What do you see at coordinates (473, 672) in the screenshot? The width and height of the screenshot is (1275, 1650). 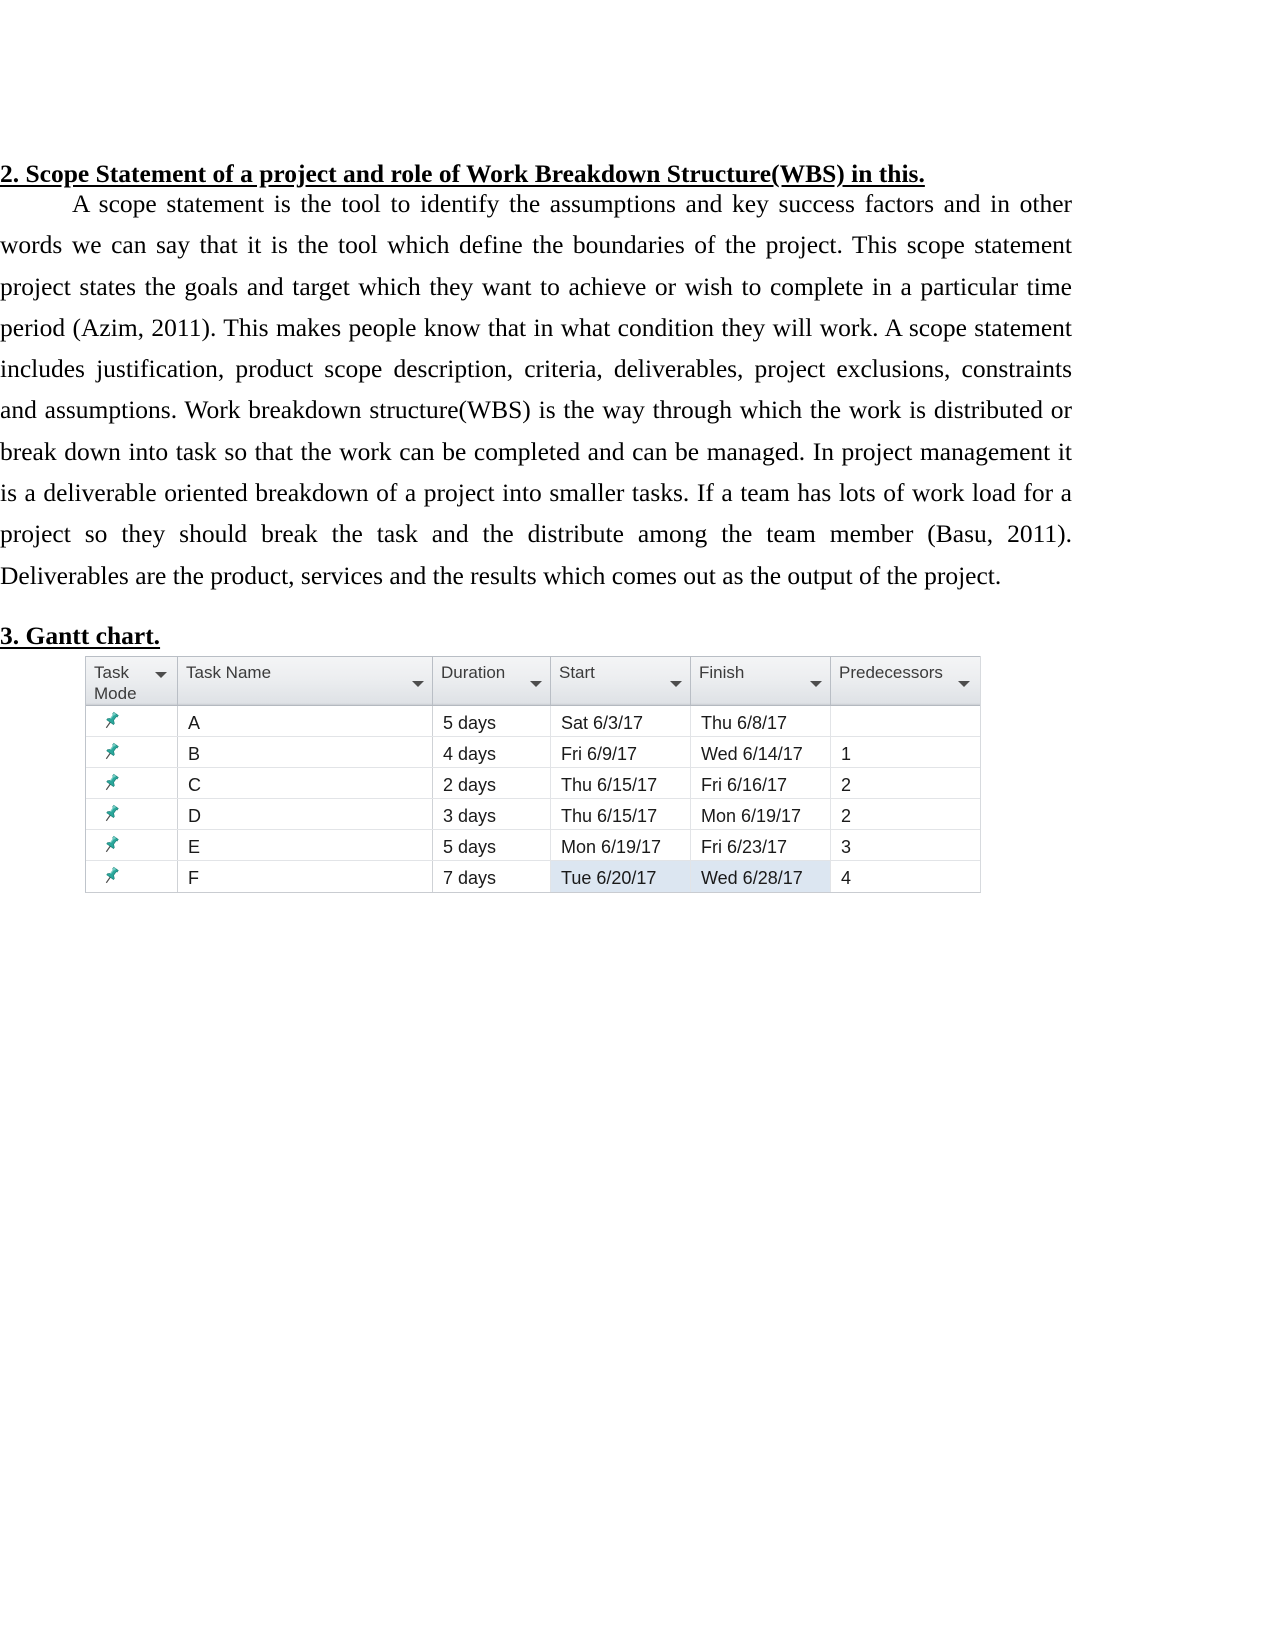 I see `column-header-duration-label: Duration` at bounding box center [473, 672].